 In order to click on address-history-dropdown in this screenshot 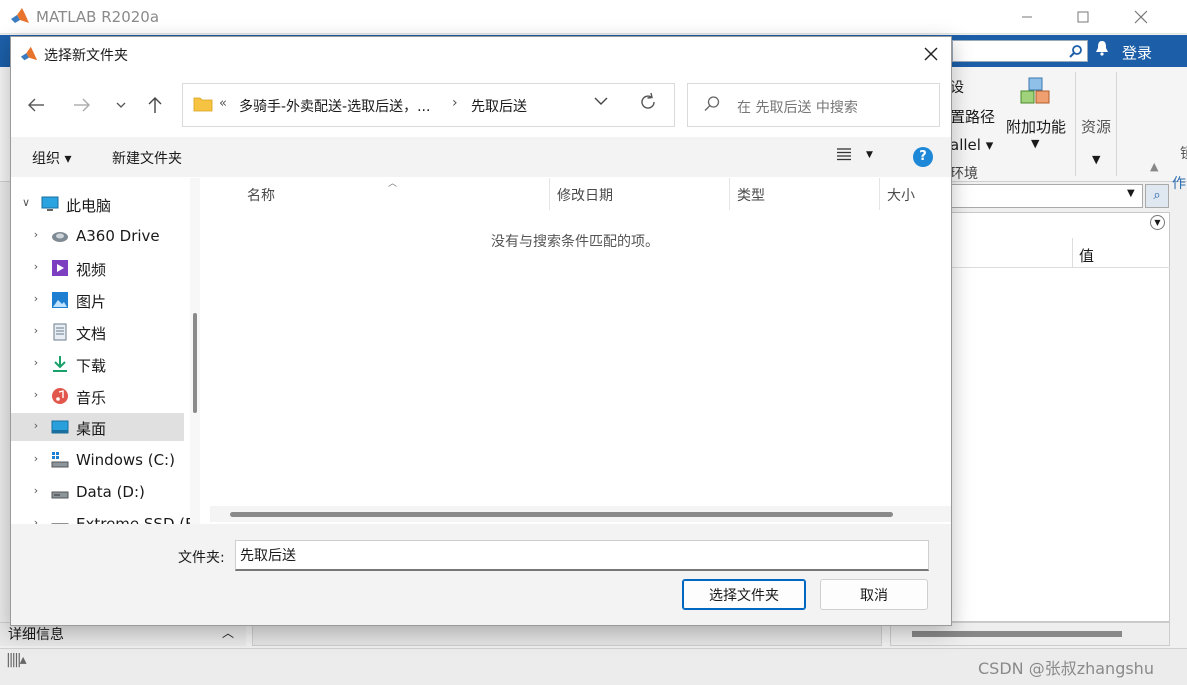, I will do `click(601, 102)`.